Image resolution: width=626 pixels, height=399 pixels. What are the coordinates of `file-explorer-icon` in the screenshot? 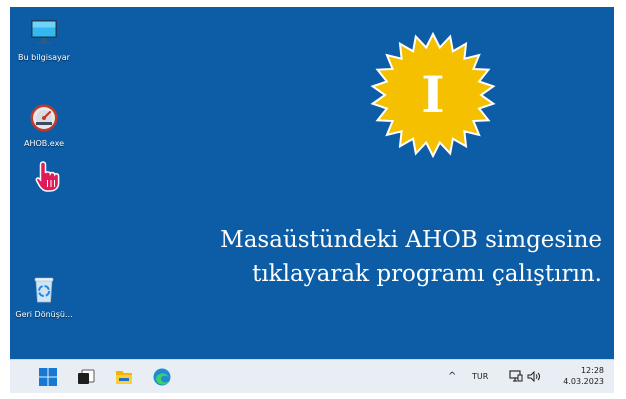 It's located at (124, 377).